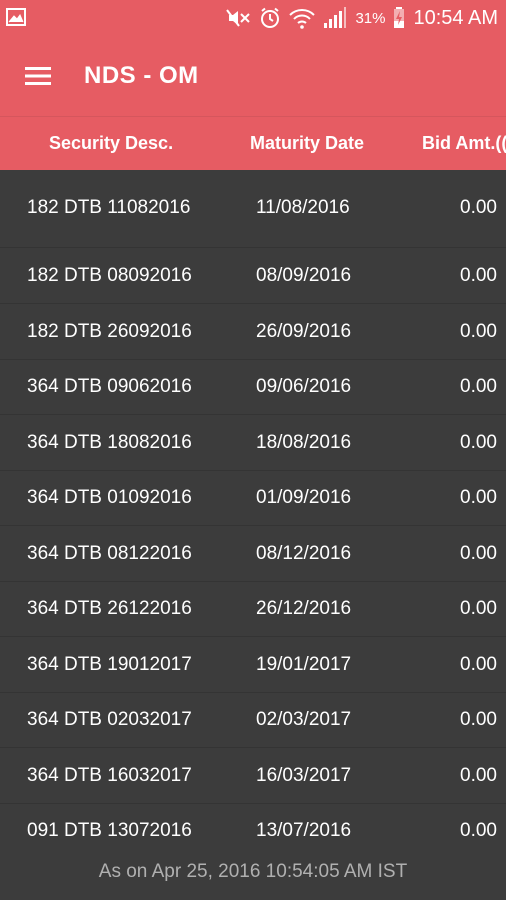 The image size is (506, 900). I want to click on clock: 10:54 AM, so click(455, 17).